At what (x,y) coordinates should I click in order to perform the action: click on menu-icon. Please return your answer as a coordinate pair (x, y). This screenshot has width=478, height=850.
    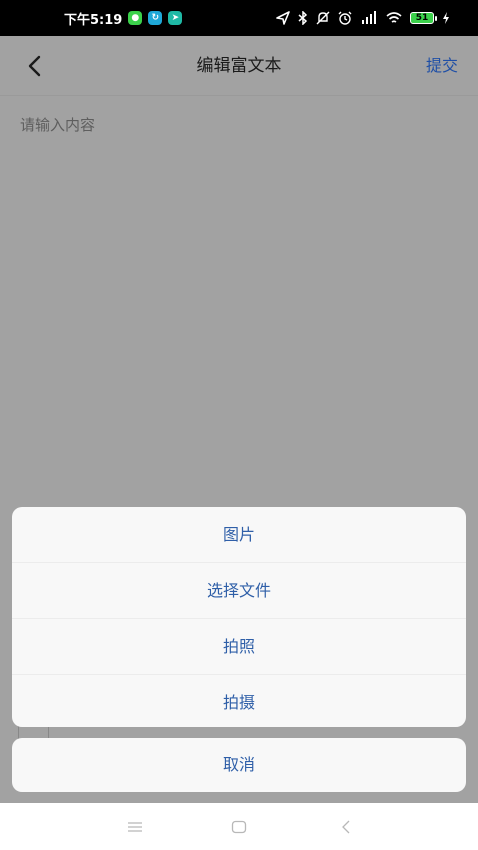
    Looking at the image, I should click on (135, 827).